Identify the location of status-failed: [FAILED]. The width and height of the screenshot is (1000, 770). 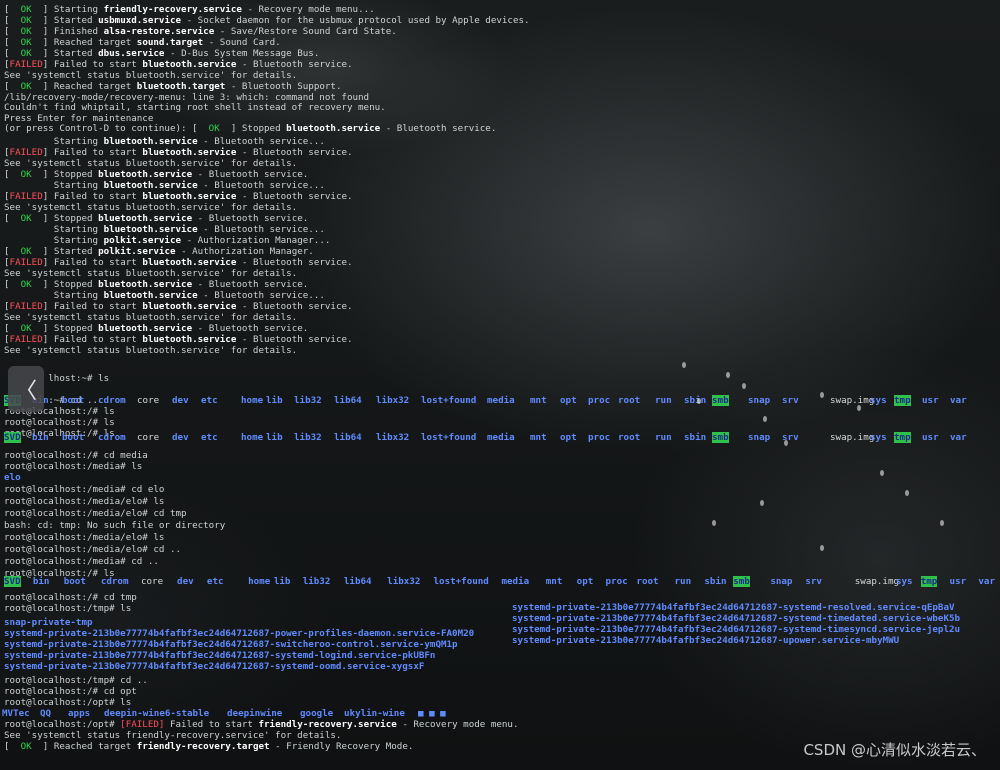
(142, 724).